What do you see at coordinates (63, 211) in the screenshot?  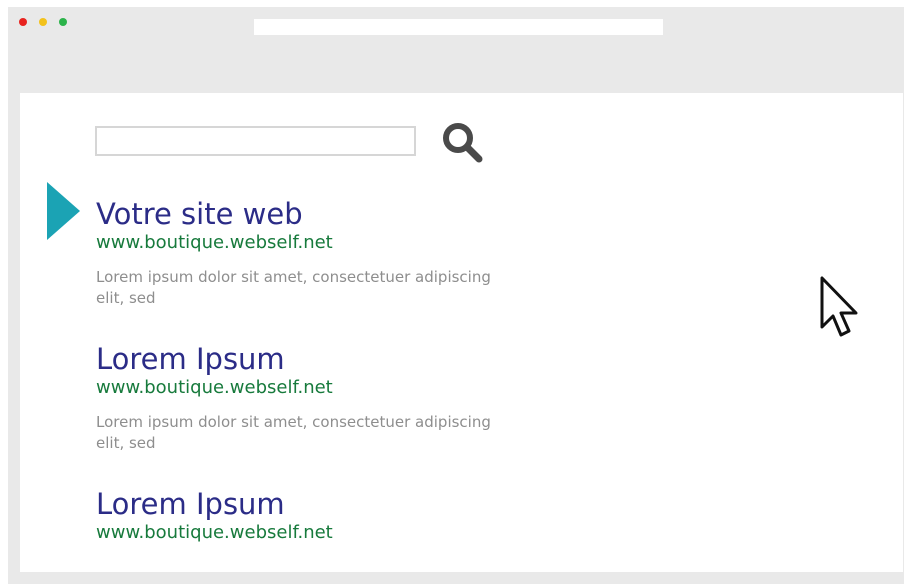 I see `selected-result-indicator-icon` at bounding box center [63, 211].